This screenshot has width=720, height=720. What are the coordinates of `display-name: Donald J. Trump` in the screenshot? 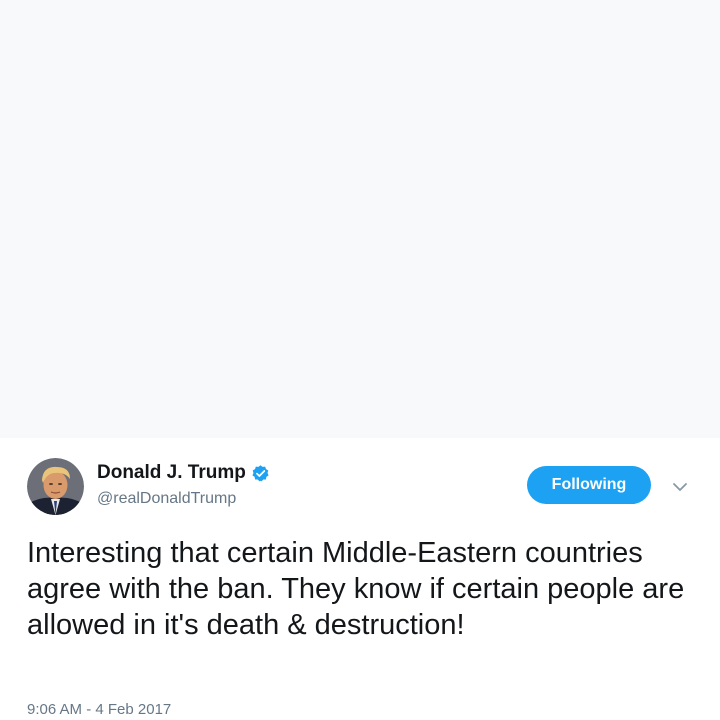 It's located at (183, 473).